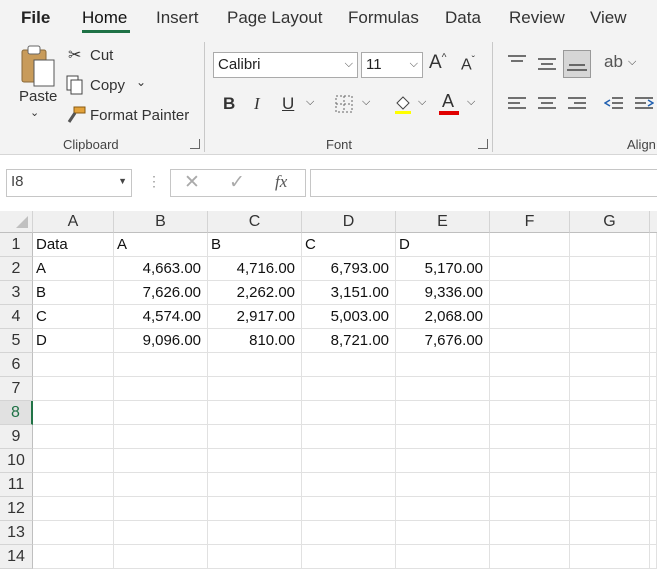 The width and height of the screenshot is (657, 572). What do you see at coordinates (104, 18) in the screenshot?
I see `tab-home: Home` at bounding box center [104, 18].